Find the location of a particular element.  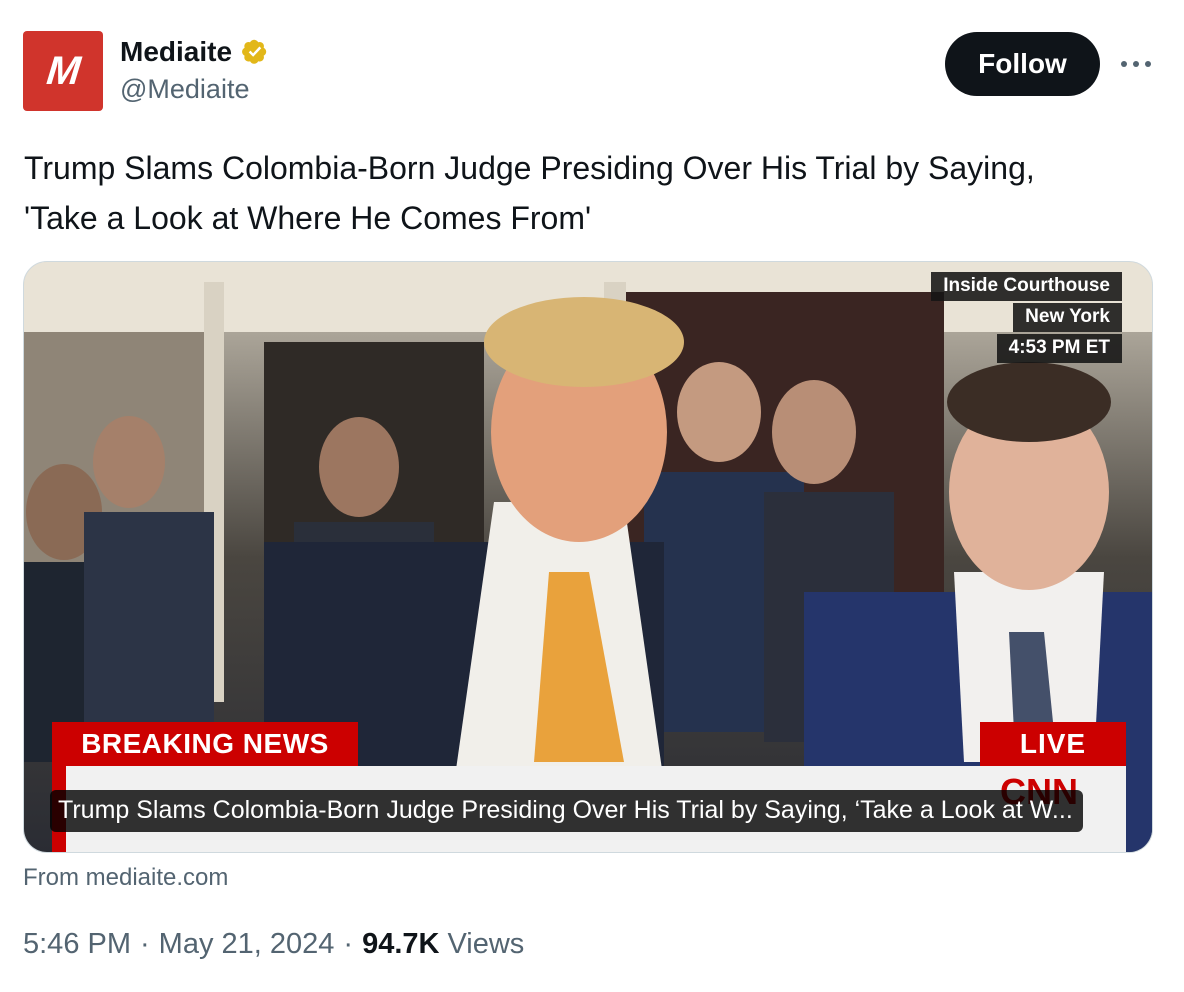

views-count: 94.7K is located at coordinates (400, 944).